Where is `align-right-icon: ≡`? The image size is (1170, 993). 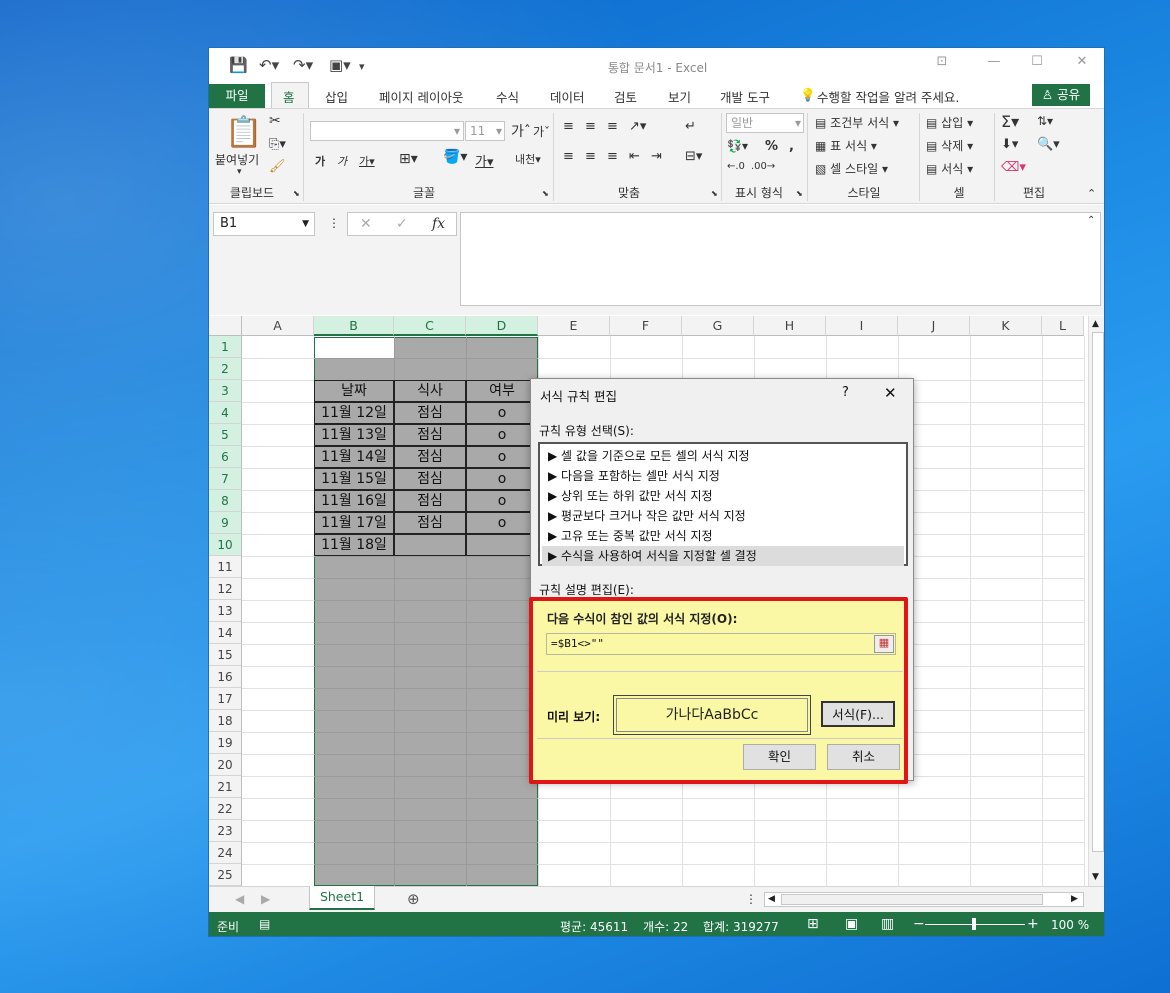
align-right-icon: ≡ is located at coordinates (612, 156).